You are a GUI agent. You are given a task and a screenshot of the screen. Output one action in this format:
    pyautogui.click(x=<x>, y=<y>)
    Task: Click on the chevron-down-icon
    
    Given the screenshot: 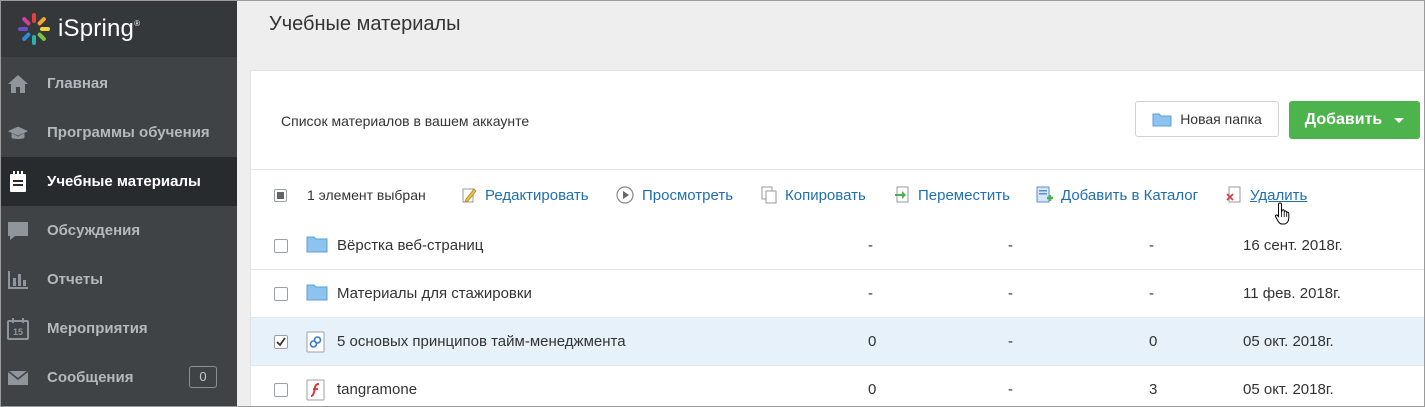 What is the action you would take?
    pyautogui.click(x=1399, y=120)
    